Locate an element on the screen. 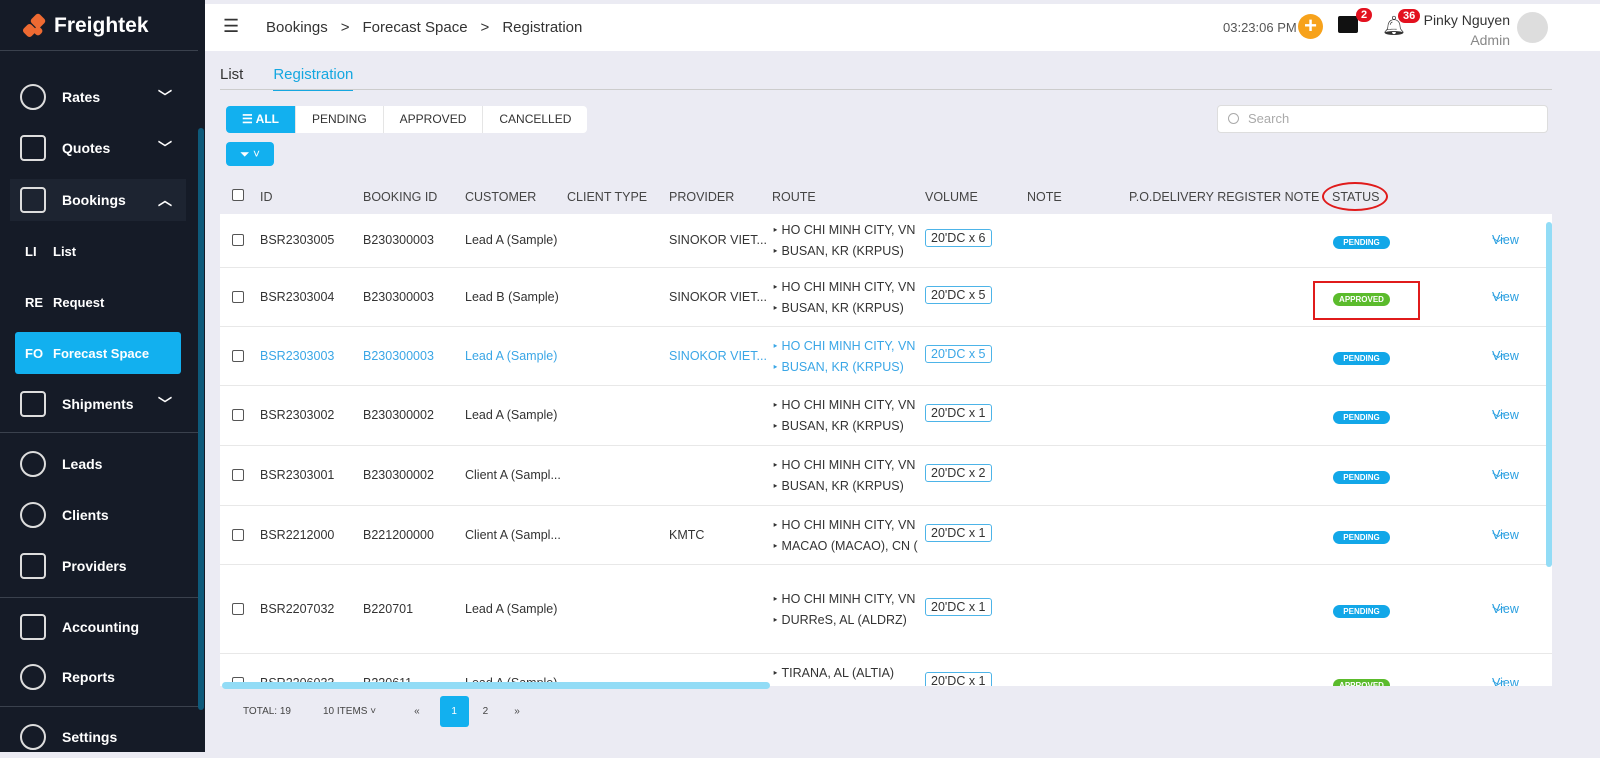  page-size-select: 10 ITEMS ˅ is located at coordinates (349, 711).